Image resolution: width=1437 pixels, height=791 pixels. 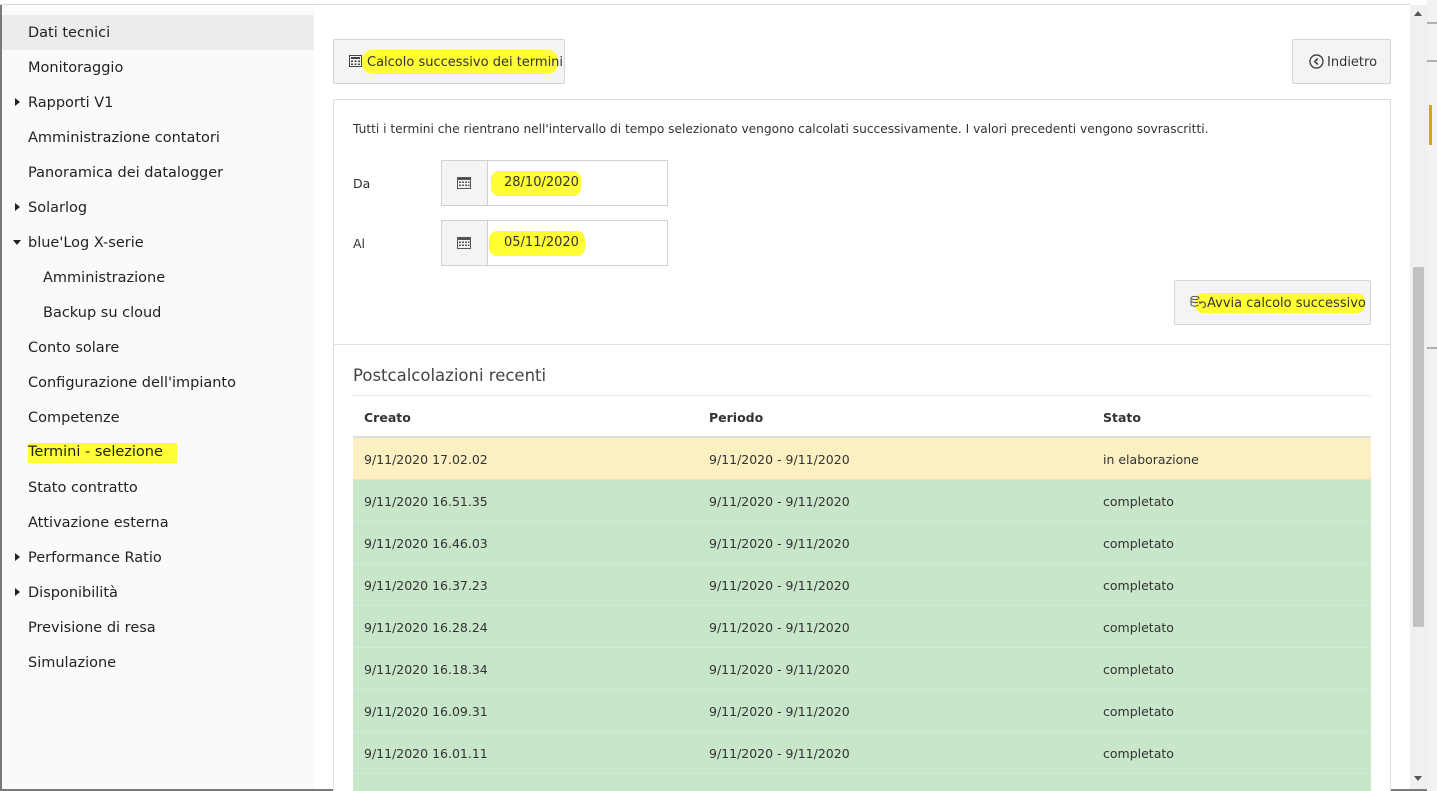 I want to click on sidebar-item-simulazione: Simulazione, so click(x=158, y=662).